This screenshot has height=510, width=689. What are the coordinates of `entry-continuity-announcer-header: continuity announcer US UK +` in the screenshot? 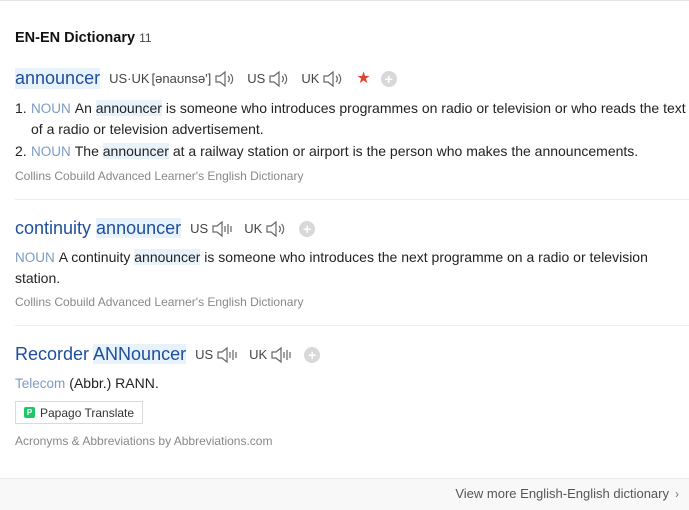 It's located at (165, 228).